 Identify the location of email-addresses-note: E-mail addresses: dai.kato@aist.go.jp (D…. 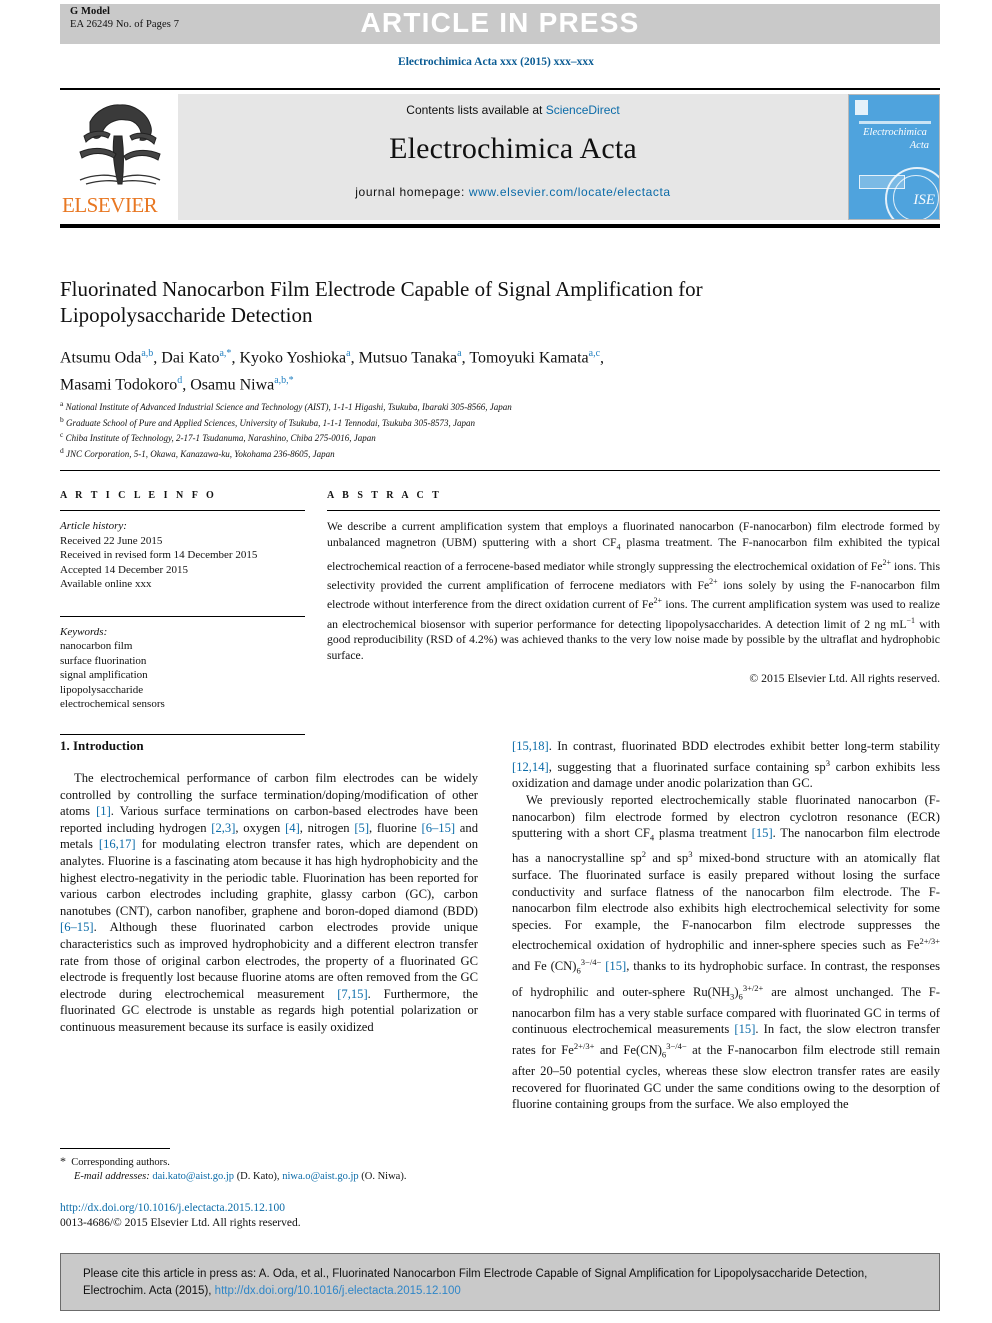
(270, 1177).